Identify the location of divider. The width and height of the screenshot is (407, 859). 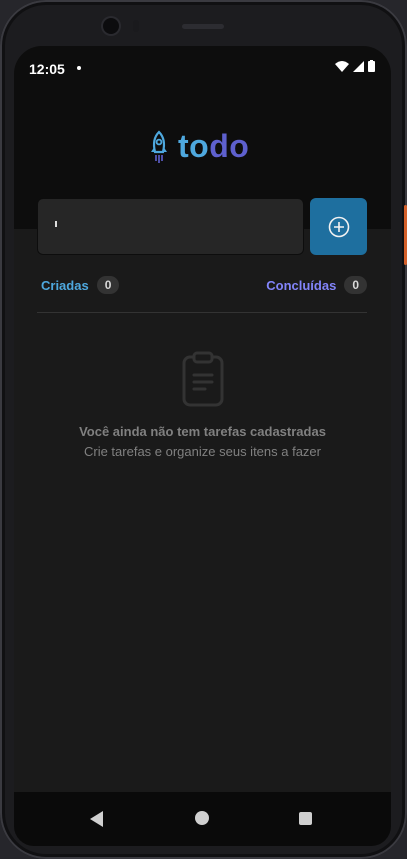
(202, 312).